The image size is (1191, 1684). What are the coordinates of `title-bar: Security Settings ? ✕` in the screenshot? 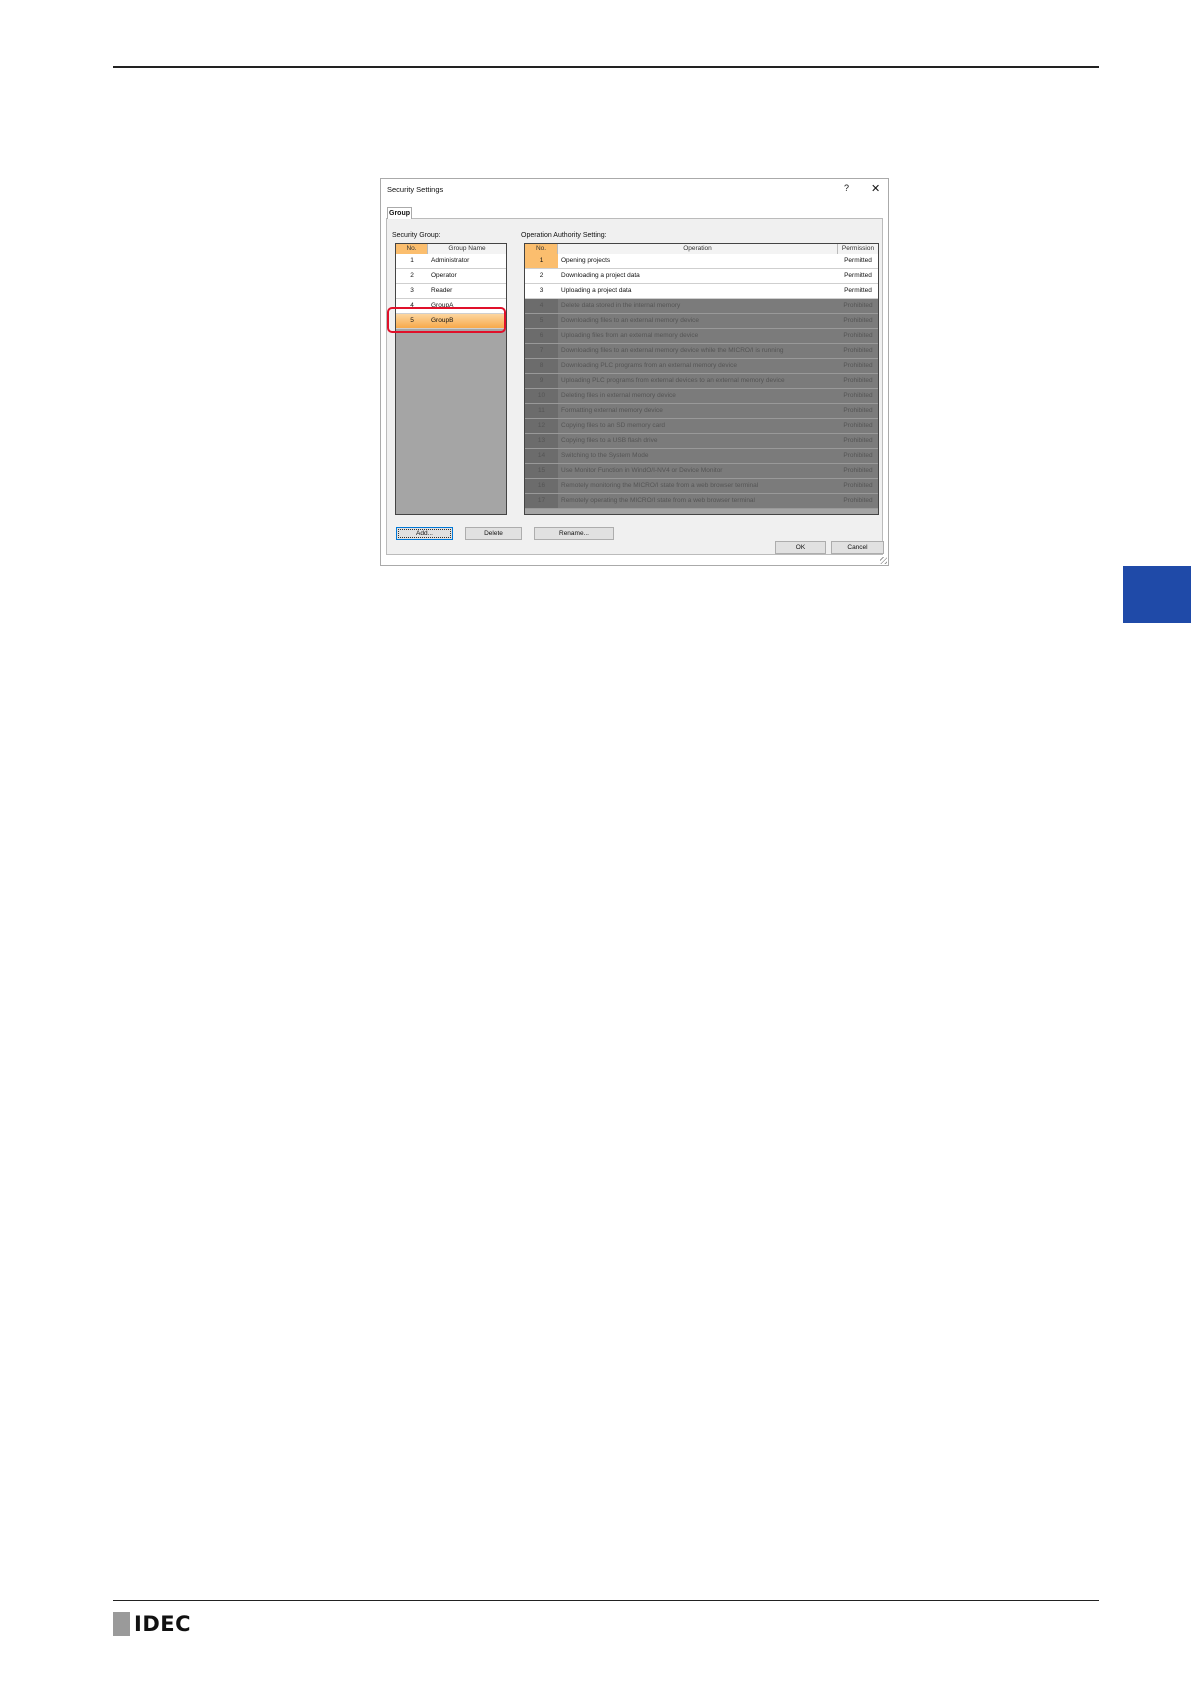 It's located at (634, 189).